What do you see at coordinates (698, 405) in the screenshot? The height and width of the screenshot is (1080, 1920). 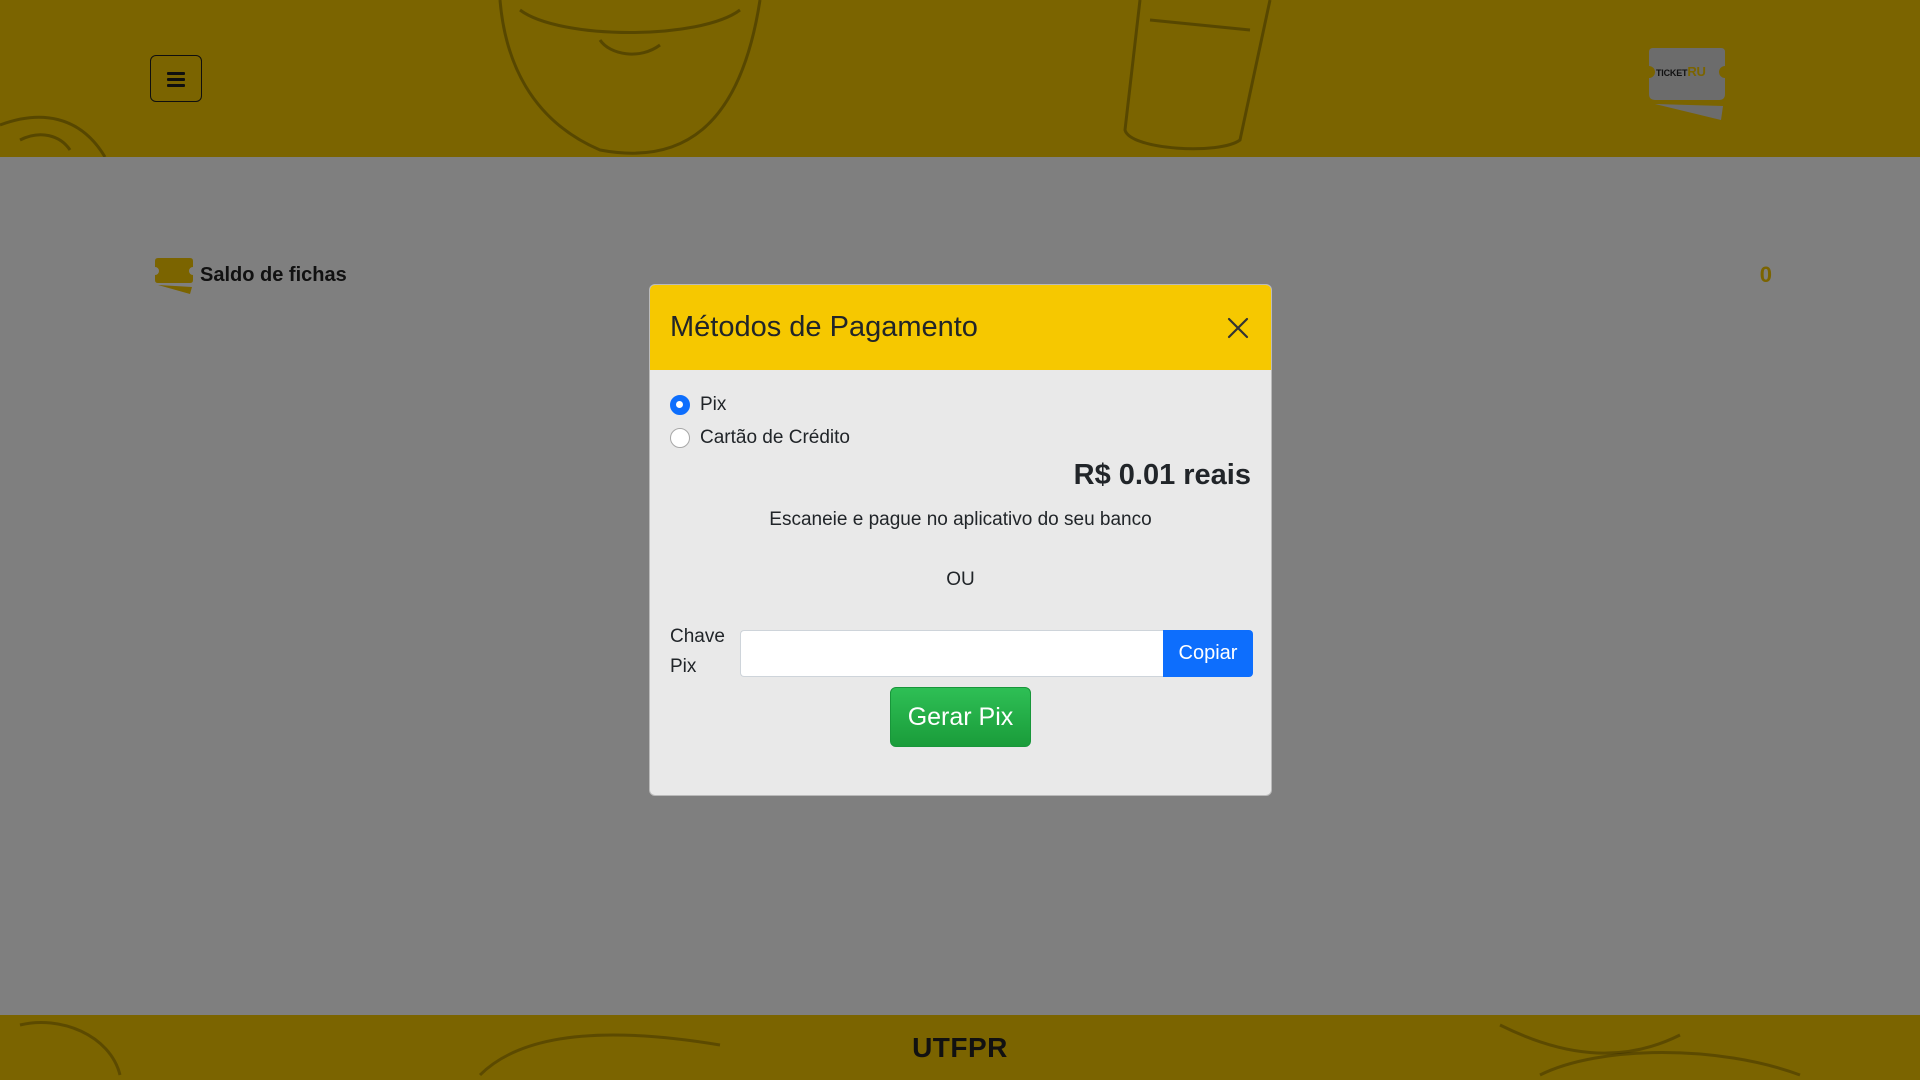 I see `payment-option-pix: Pix` at bounding box center [698, 405].